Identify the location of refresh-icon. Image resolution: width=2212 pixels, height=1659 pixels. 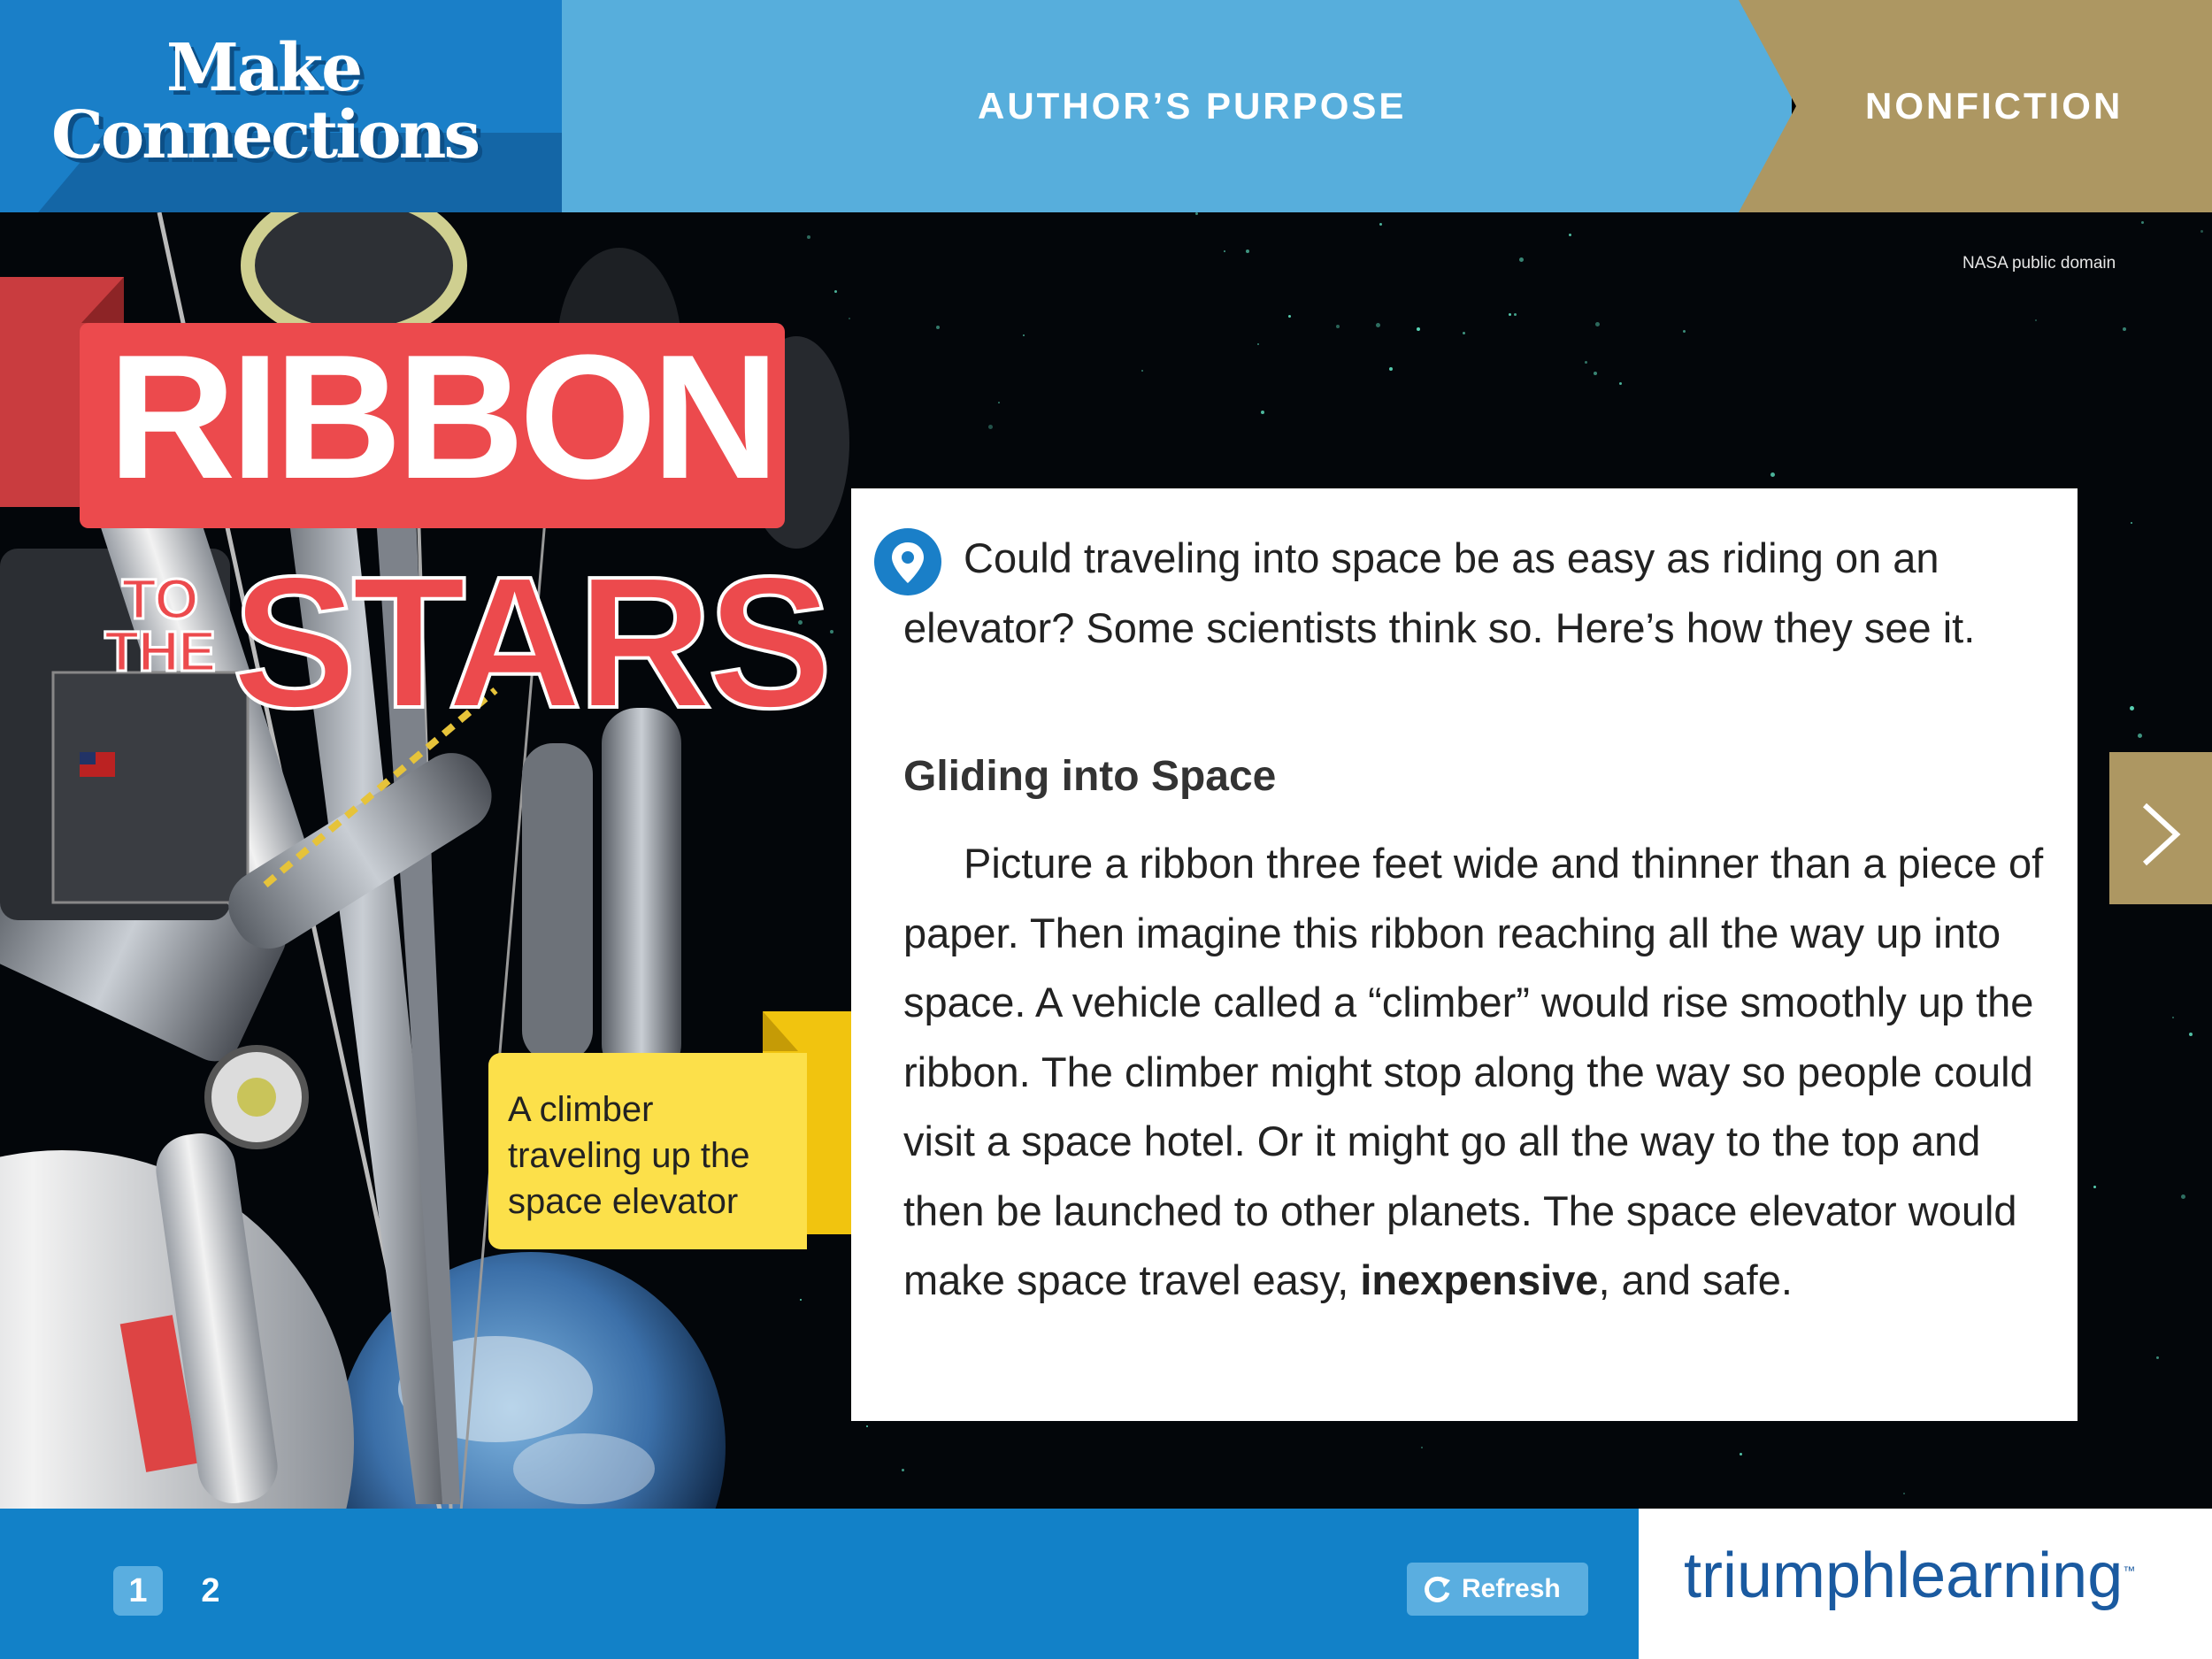
(1438, 1589).